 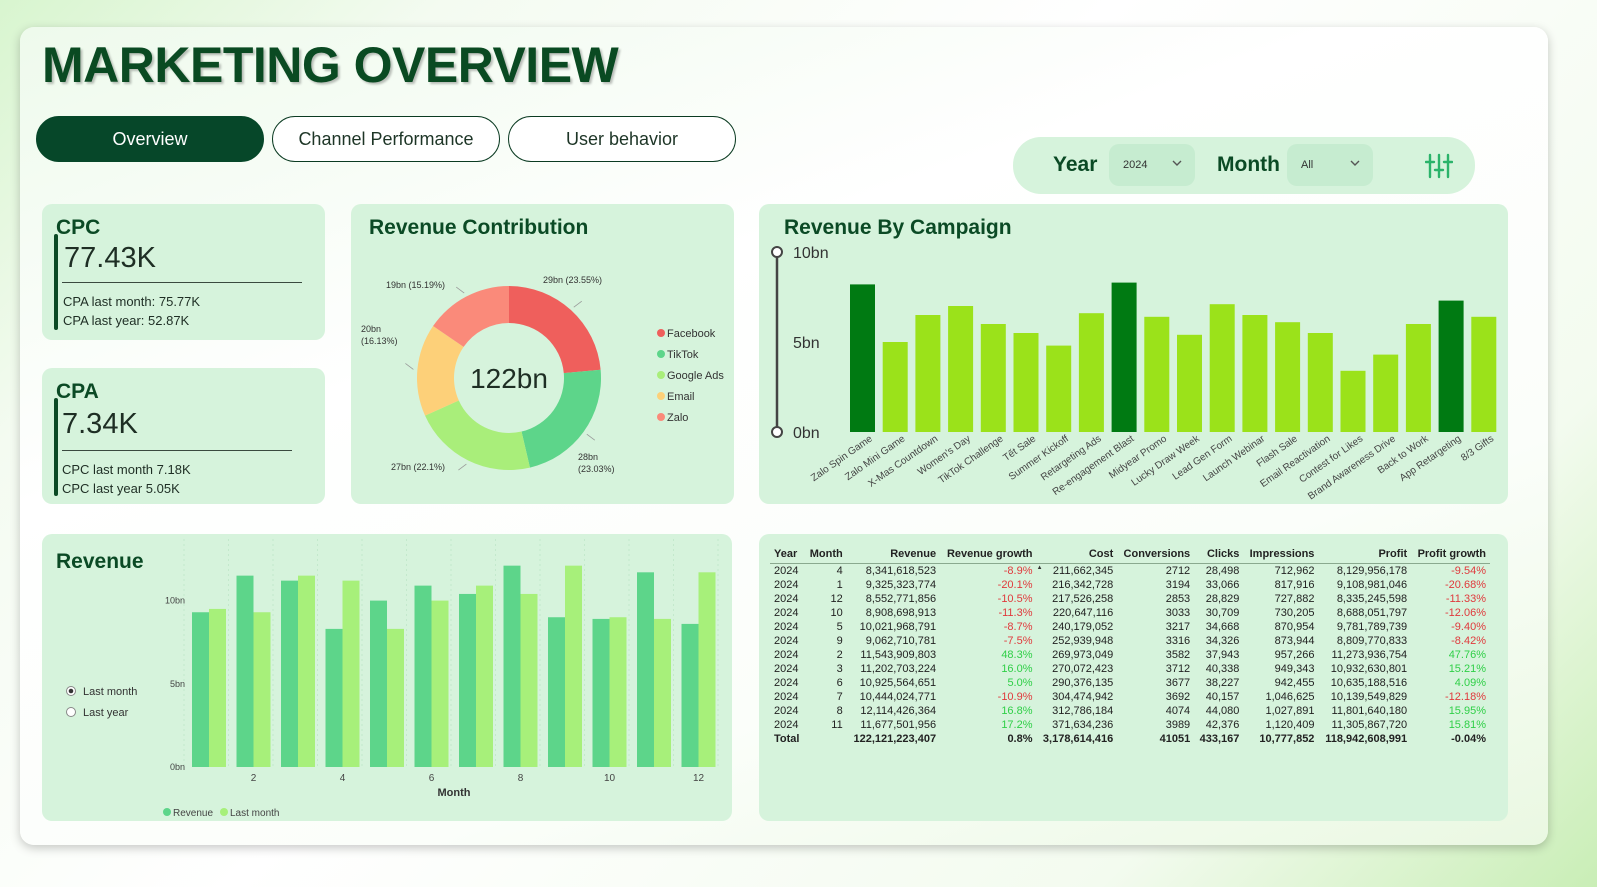 I want to click on column-header: Month, so click(x=825, y=554).